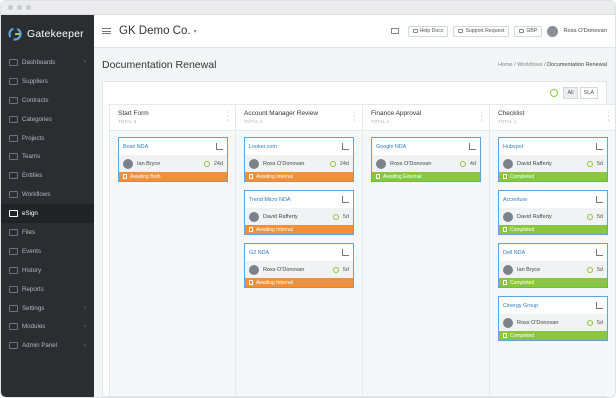 This screenshot has width=616, height=398. I want to click on gatekeeper-logo-icon, so click(15, 34).